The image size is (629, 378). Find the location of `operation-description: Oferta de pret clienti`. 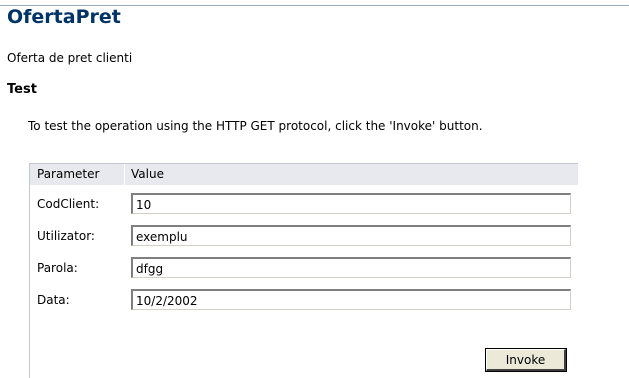

operation-description: Oferta de pret clienti is located at coordinates (70, 58).